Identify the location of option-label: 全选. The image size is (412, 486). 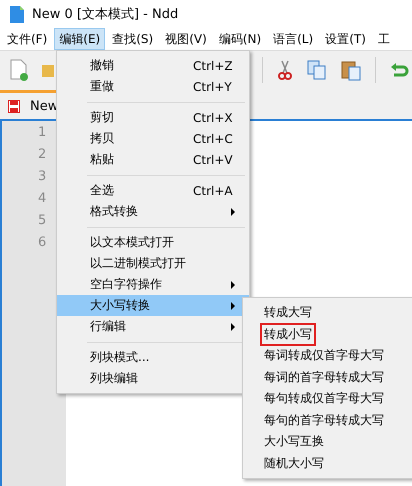
(102, 190).